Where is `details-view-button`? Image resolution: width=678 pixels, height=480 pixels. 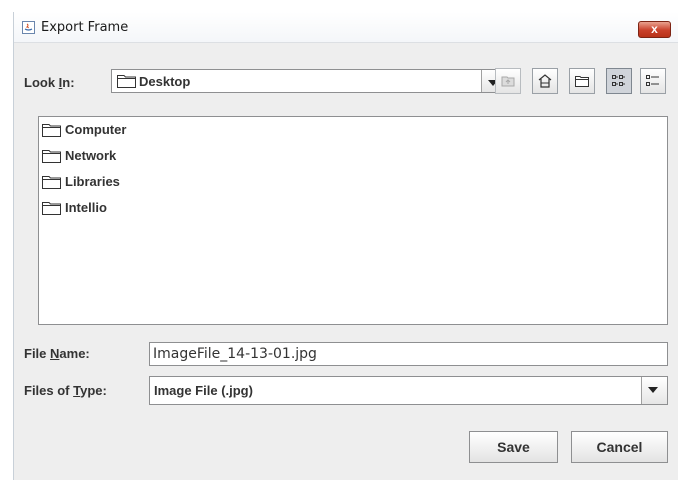
details-view-button is located at coordinates (653, 81).